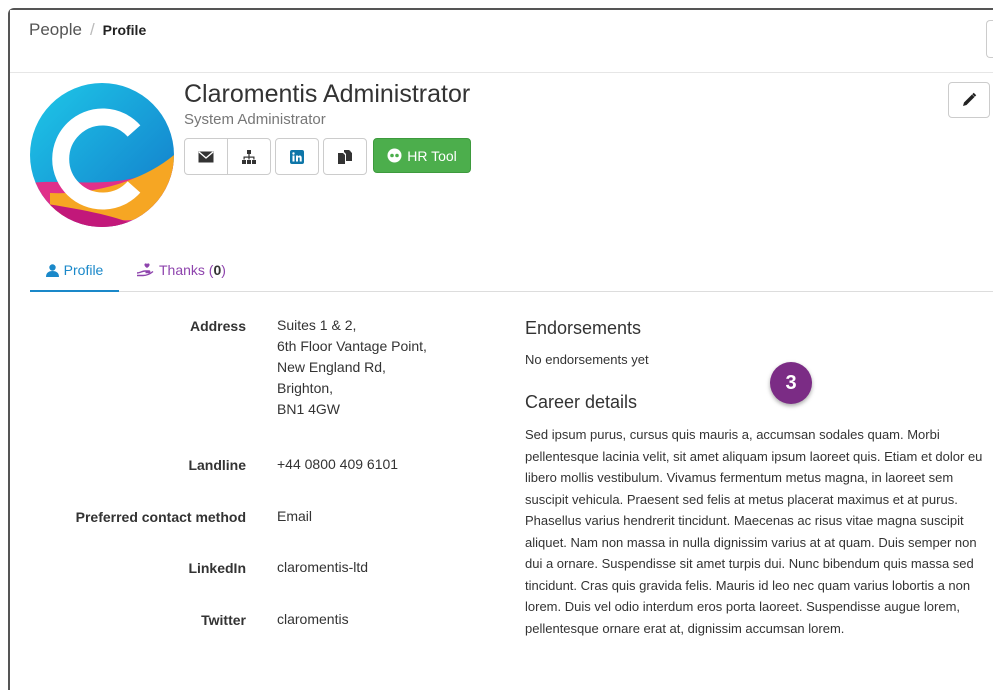  I want to click on profile-name: Claromentis Administrator, so click(327, 94).